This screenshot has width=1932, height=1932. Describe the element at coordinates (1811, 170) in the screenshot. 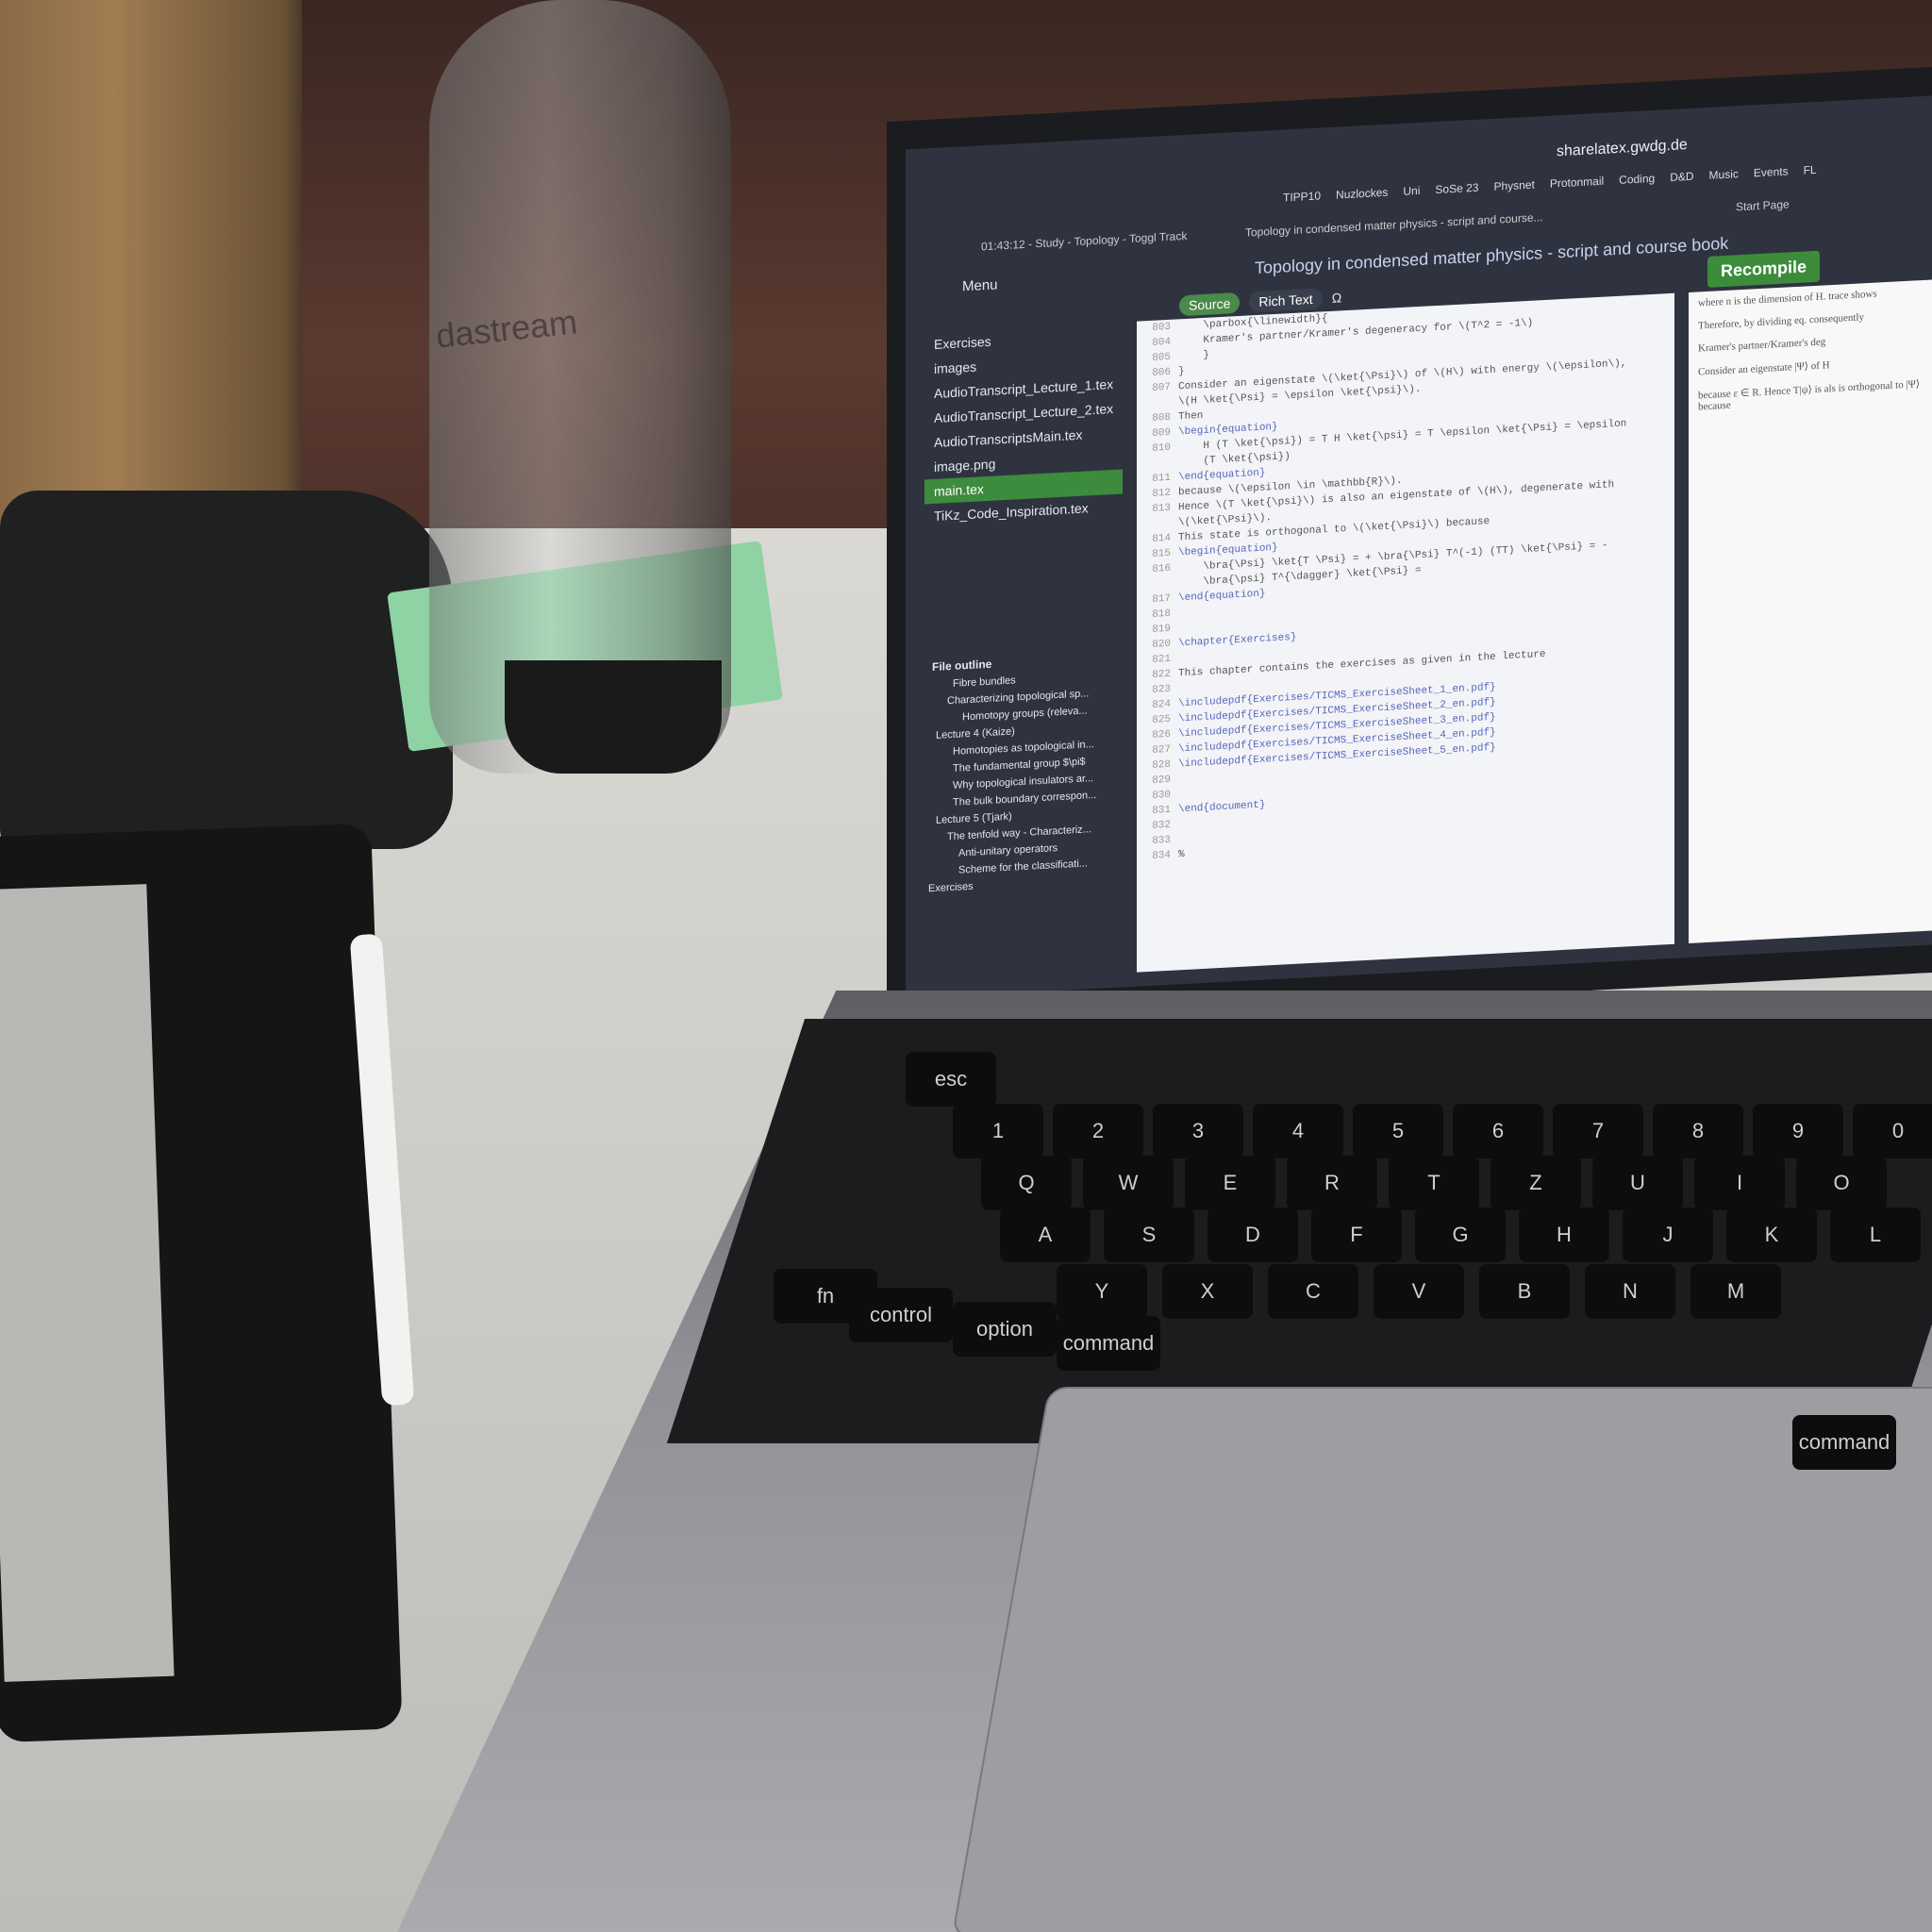

I see `bookmark-item: FL` at that location.